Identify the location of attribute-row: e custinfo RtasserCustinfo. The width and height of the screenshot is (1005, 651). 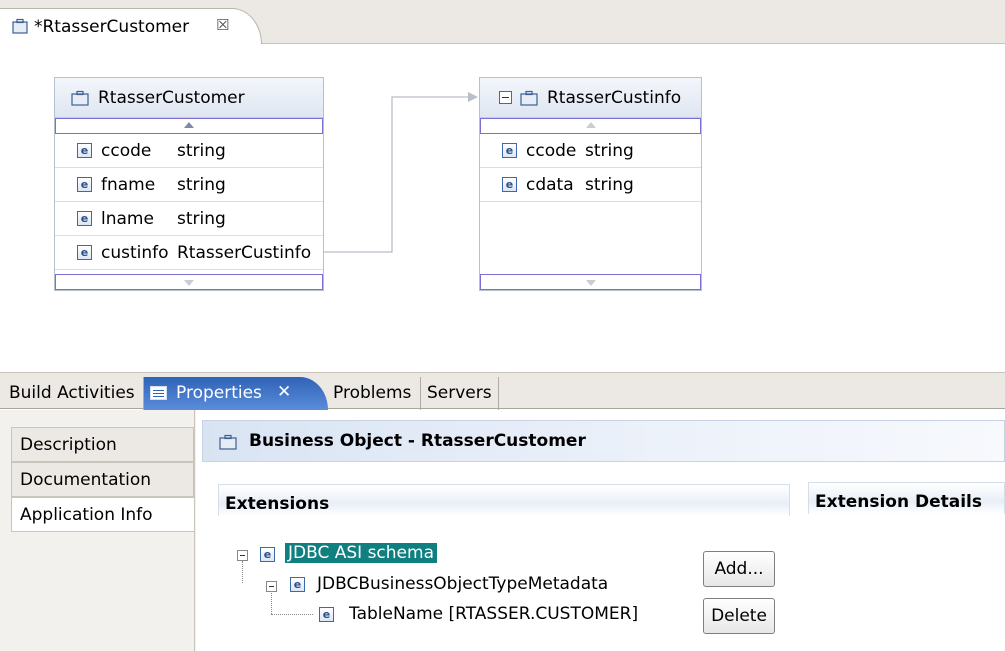
(189, 253).